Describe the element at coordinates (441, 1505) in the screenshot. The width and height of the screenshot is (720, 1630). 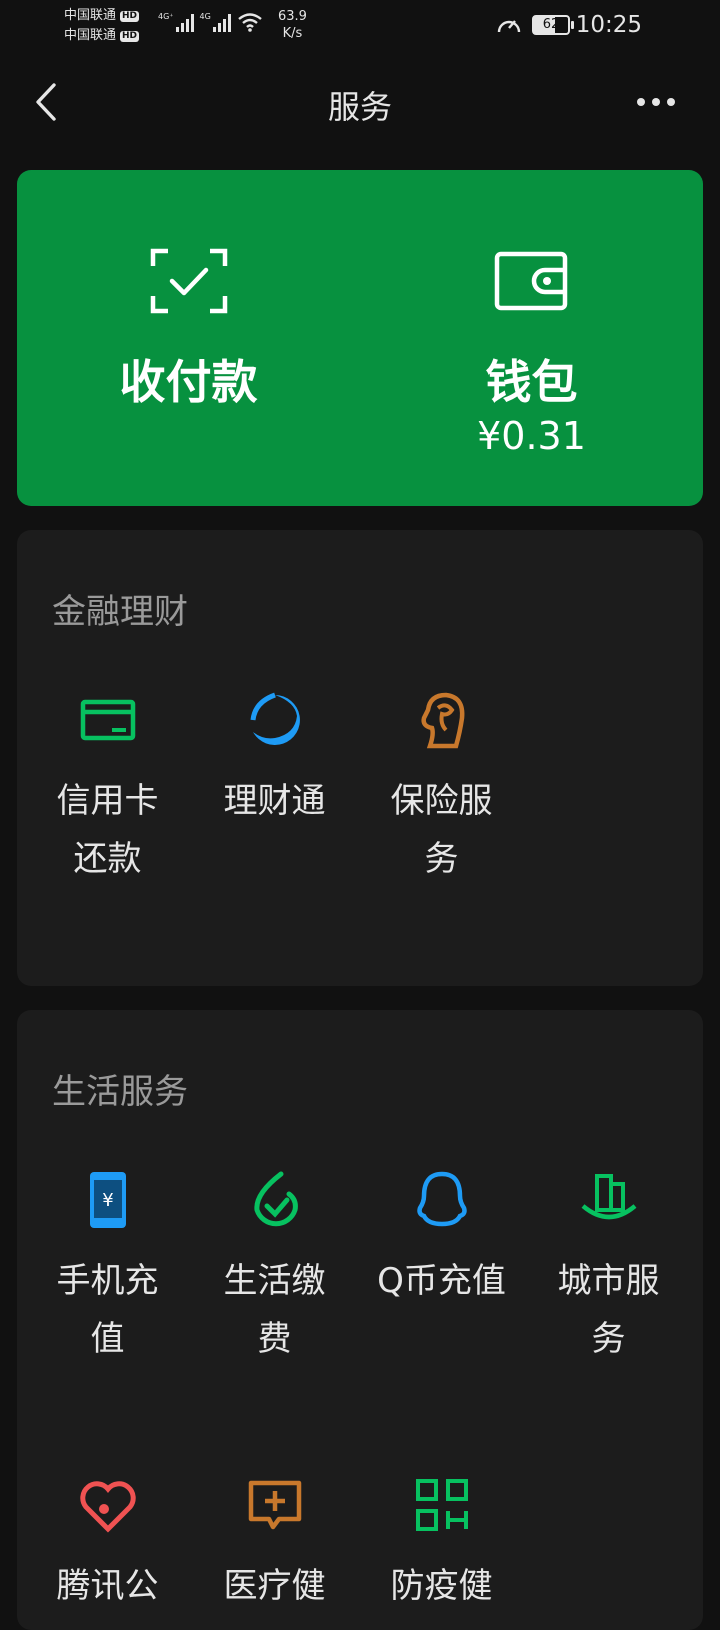
I see `health-code-icon` at that location.